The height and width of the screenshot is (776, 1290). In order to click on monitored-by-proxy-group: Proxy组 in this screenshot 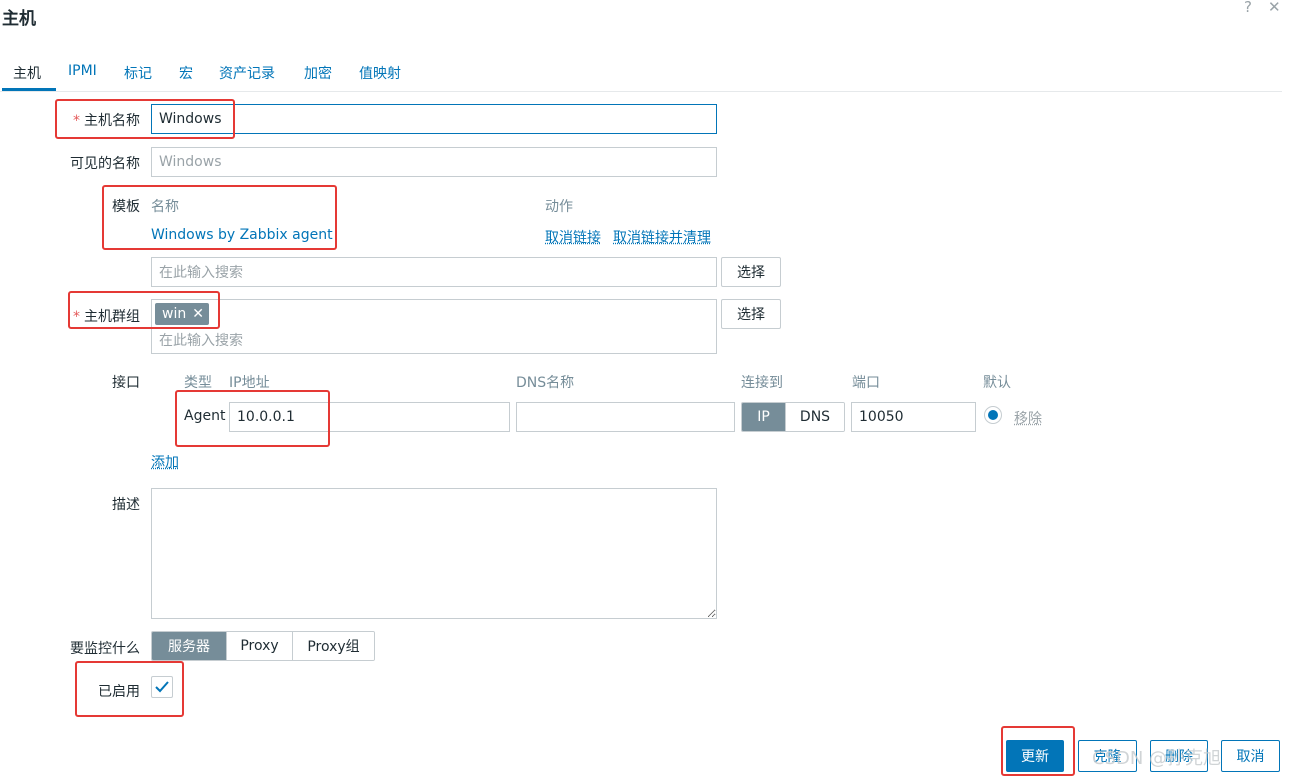, I will do `click(333, 646)`.